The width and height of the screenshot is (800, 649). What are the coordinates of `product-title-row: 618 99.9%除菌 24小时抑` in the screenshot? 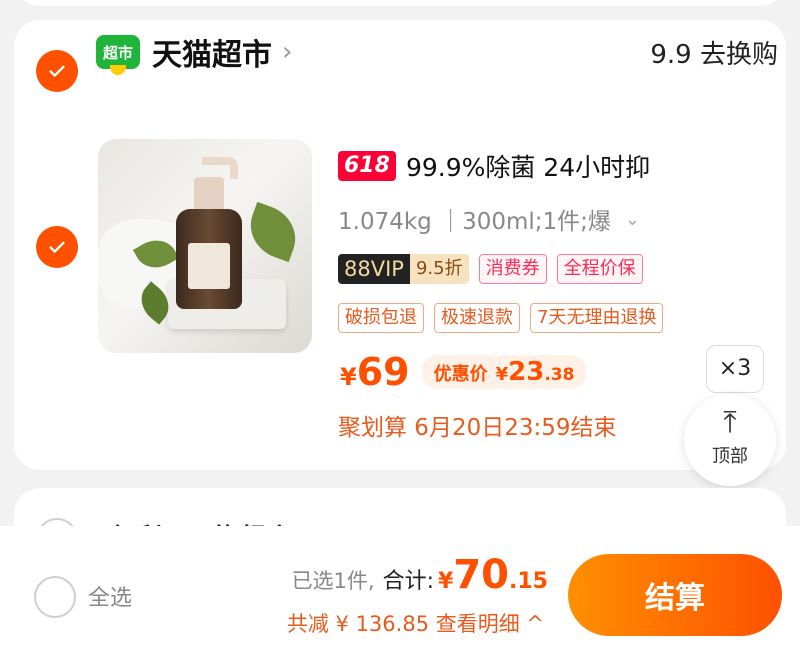 It's located at (494, 166).